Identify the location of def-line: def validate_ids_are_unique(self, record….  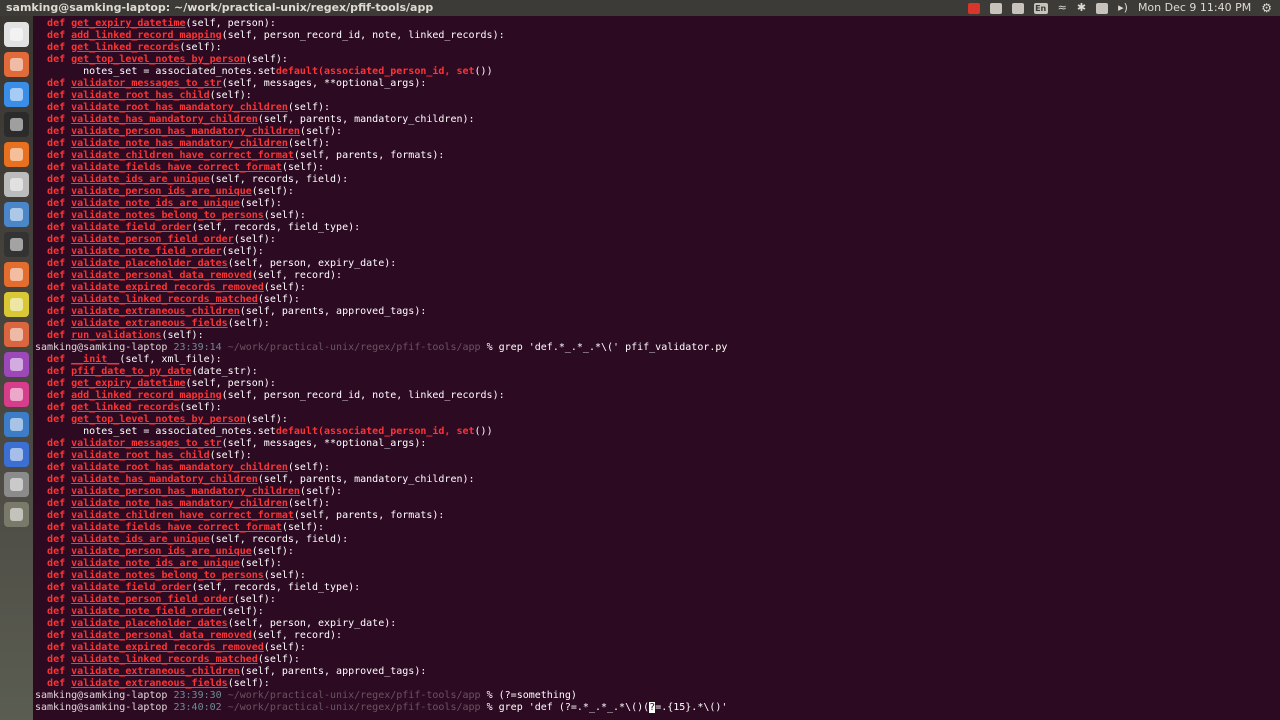
(381, 540).